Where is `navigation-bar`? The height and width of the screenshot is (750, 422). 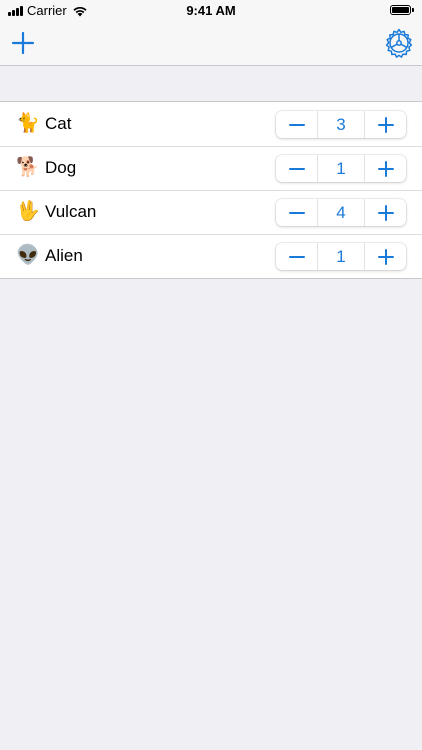 navigation-bar is located at coordinates (211, 44).